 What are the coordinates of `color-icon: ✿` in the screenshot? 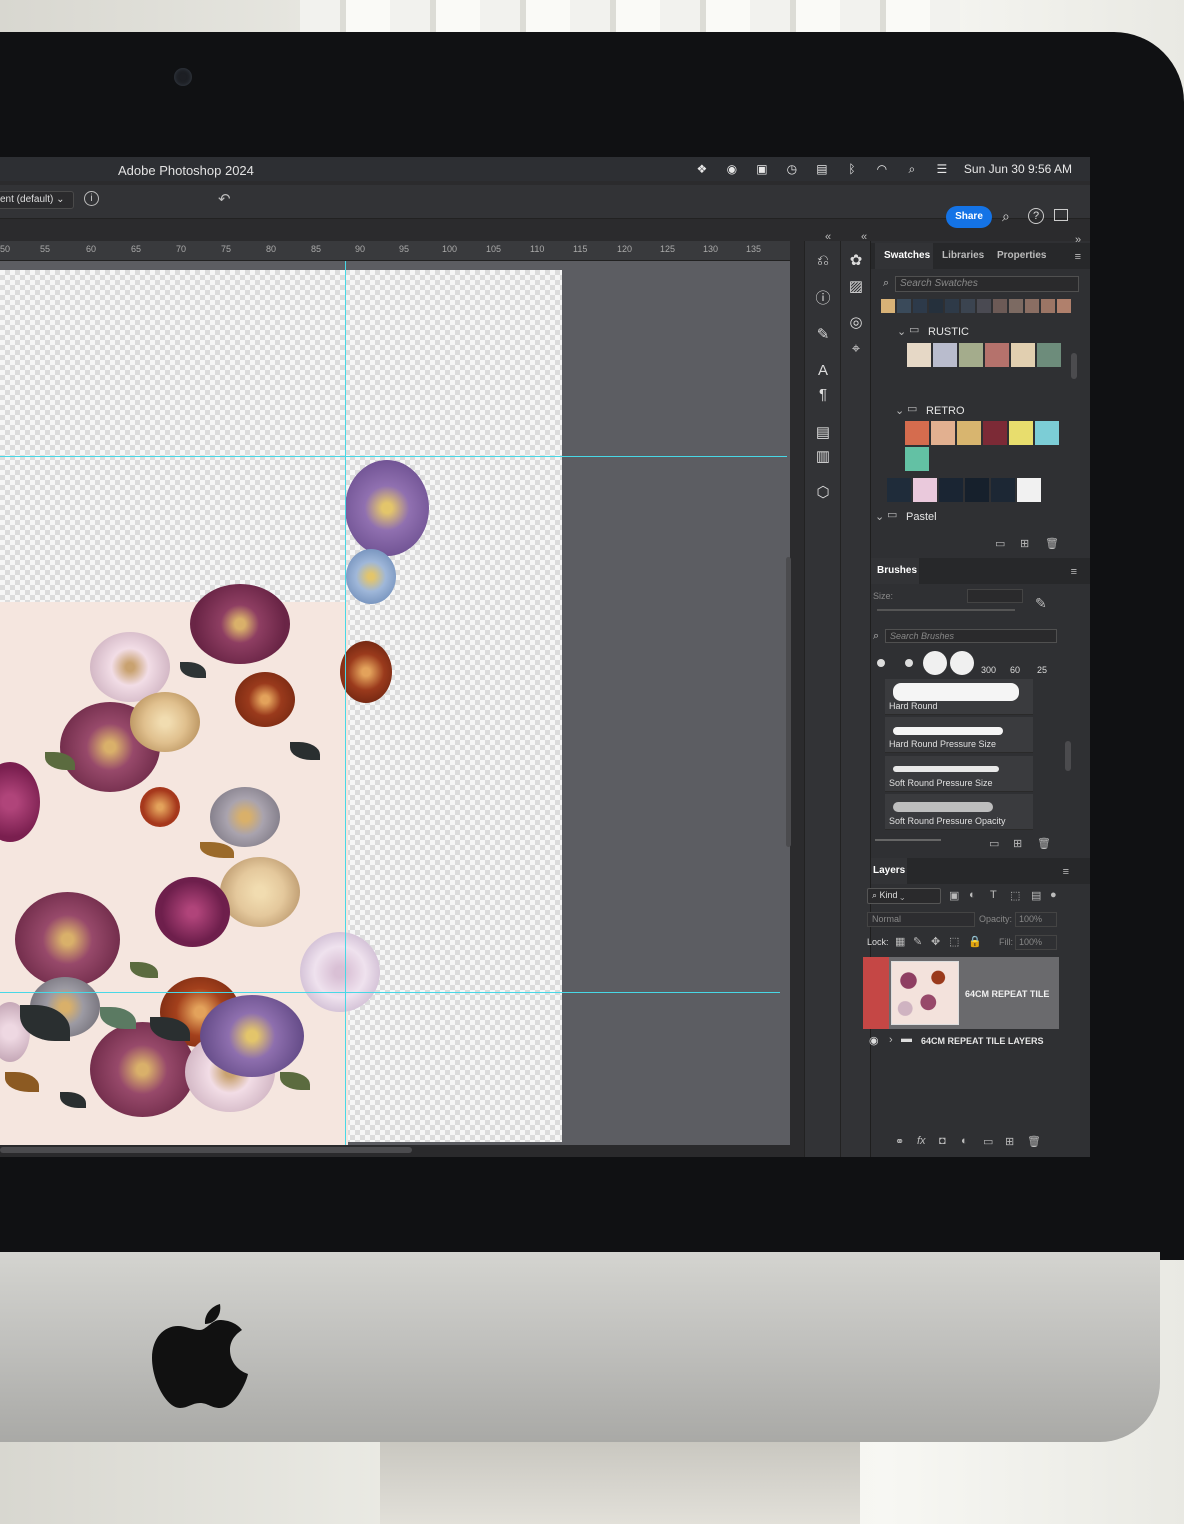 It's located at (856, 261).